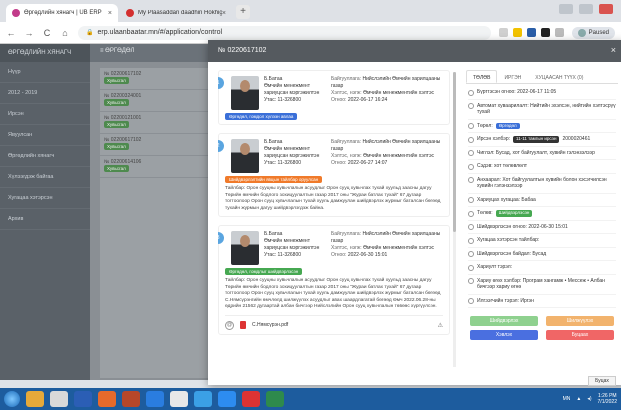 Image resolution: width=621 pixels, height=410 pixels. I want to click on folder-icon, so click(59, 399).